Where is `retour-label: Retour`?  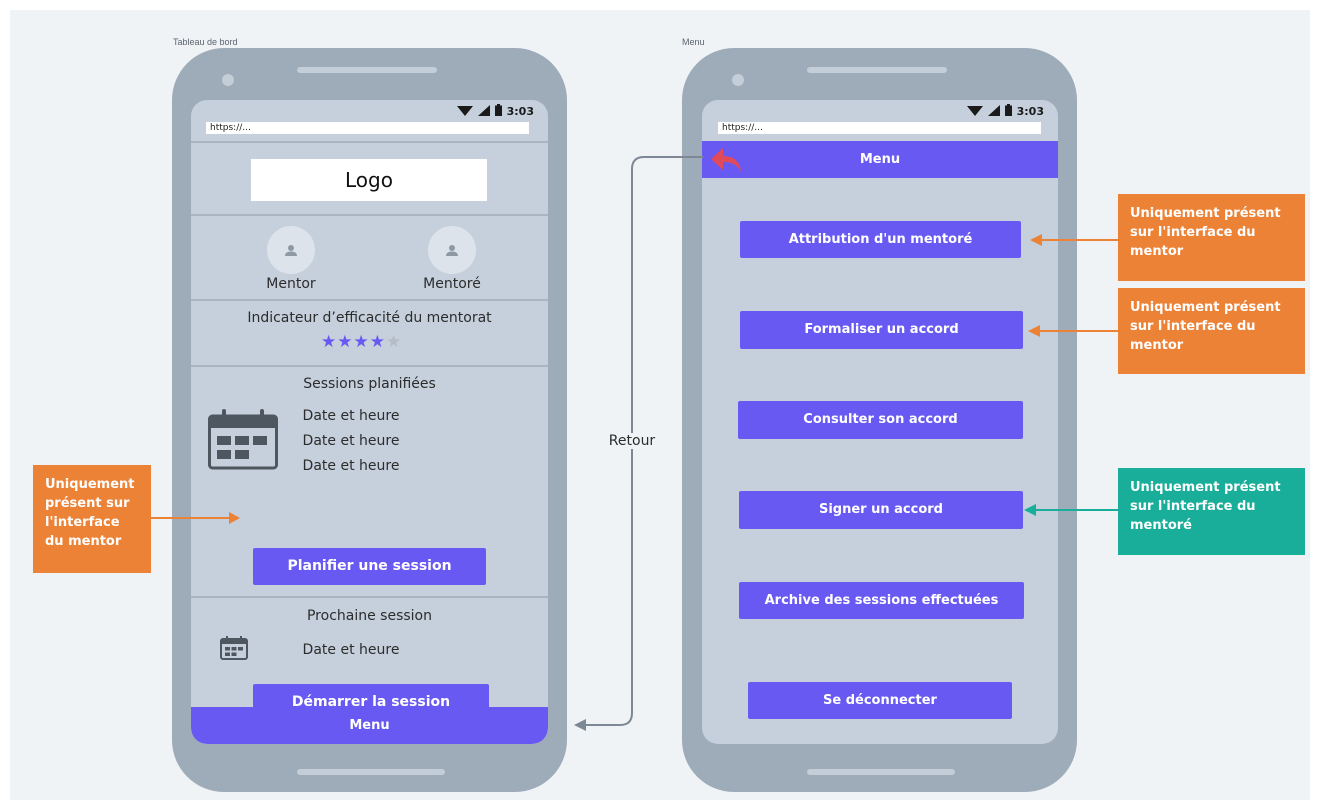 retour-label: Retour is located at coordinates (632, 441).